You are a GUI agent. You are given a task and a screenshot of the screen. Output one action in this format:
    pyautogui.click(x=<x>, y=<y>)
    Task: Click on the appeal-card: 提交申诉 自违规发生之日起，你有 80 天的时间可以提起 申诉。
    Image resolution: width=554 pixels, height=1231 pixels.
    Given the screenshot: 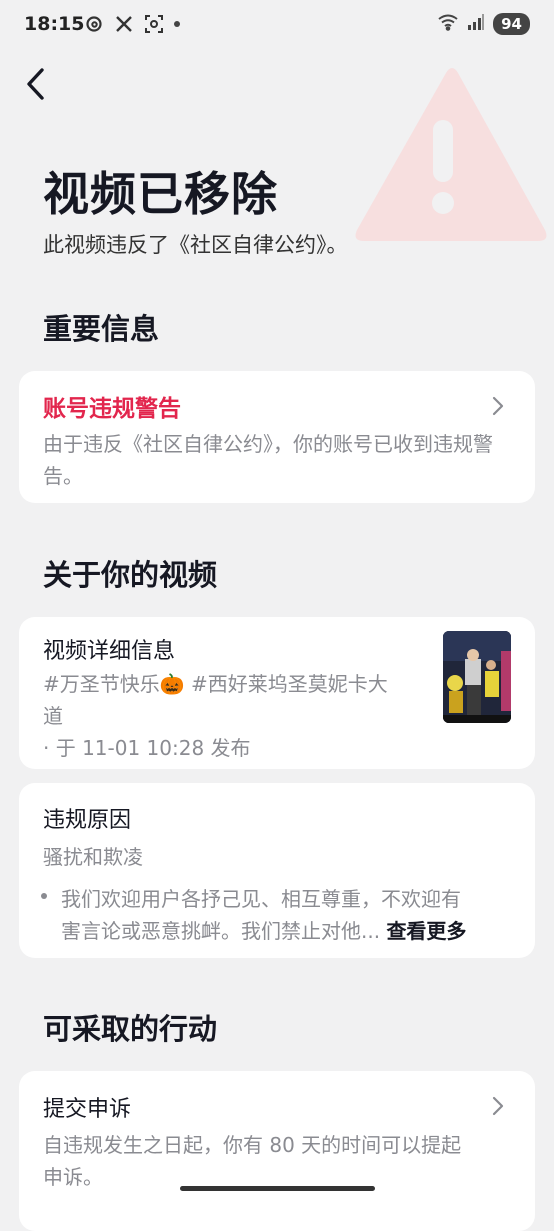 What is the action you would take?
    pyautogui.click(x=277, y=1151)
    